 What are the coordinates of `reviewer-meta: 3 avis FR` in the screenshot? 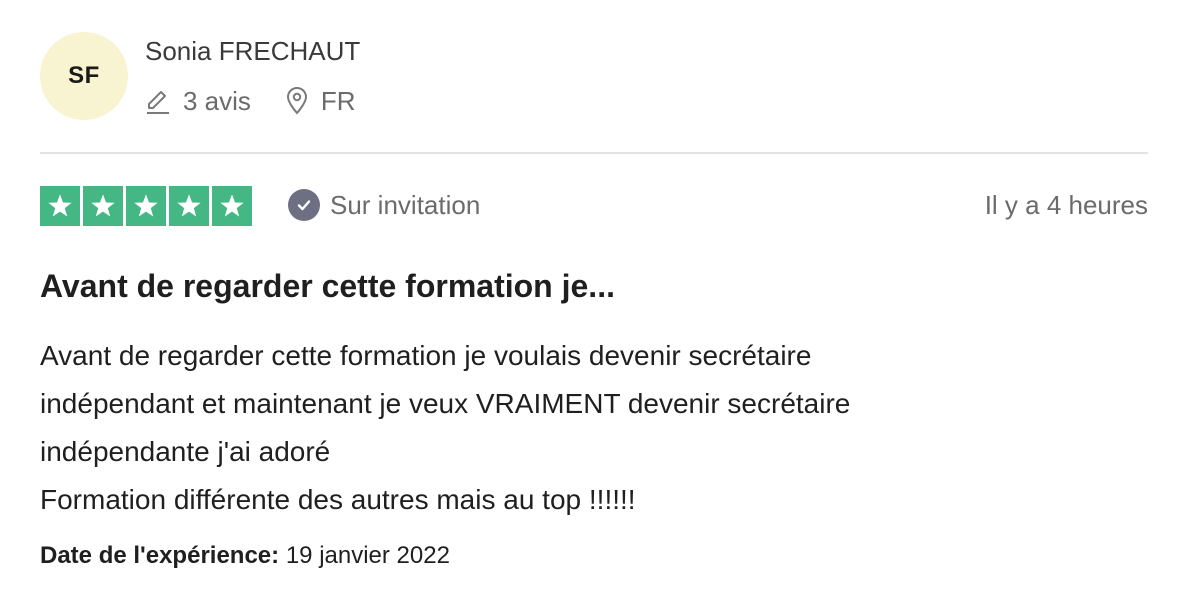 It's located at (250, 101).